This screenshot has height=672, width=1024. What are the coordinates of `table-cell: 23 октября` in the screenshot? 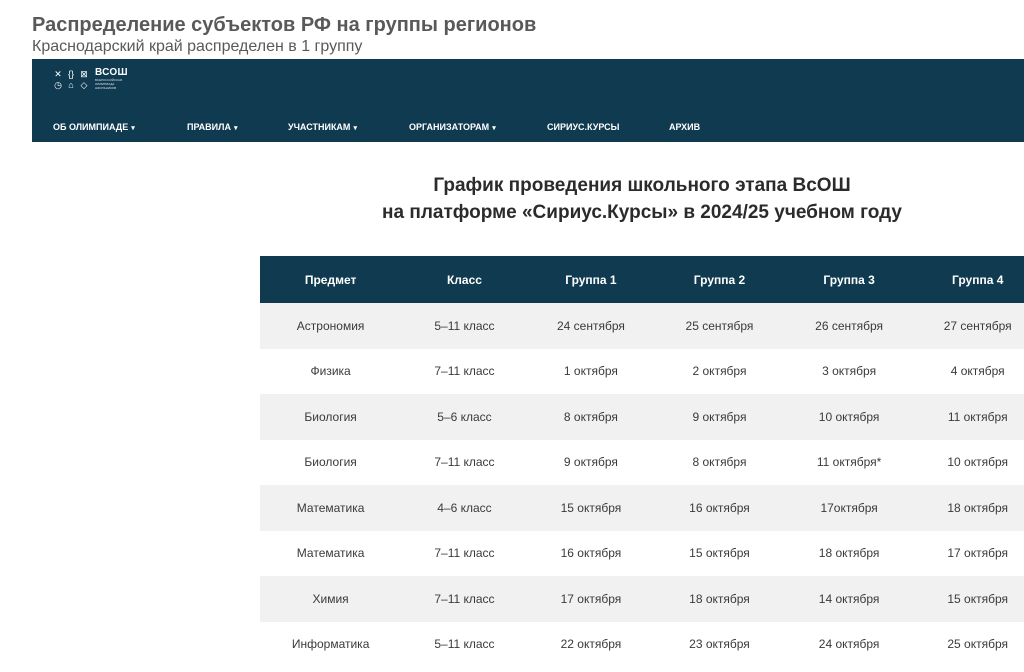 It's located at (719, 644).